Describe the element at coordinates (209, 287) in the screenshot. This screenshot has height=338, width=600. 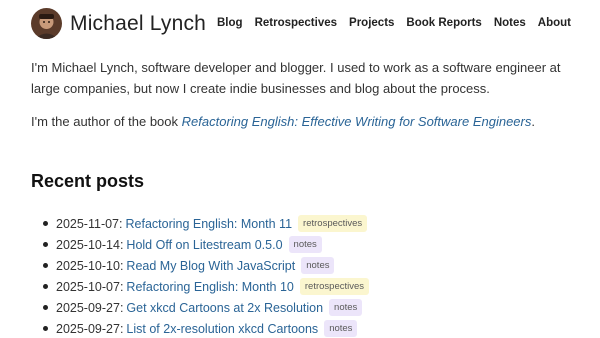
I see `post-link: Refactoring English: Month 10` at that location.